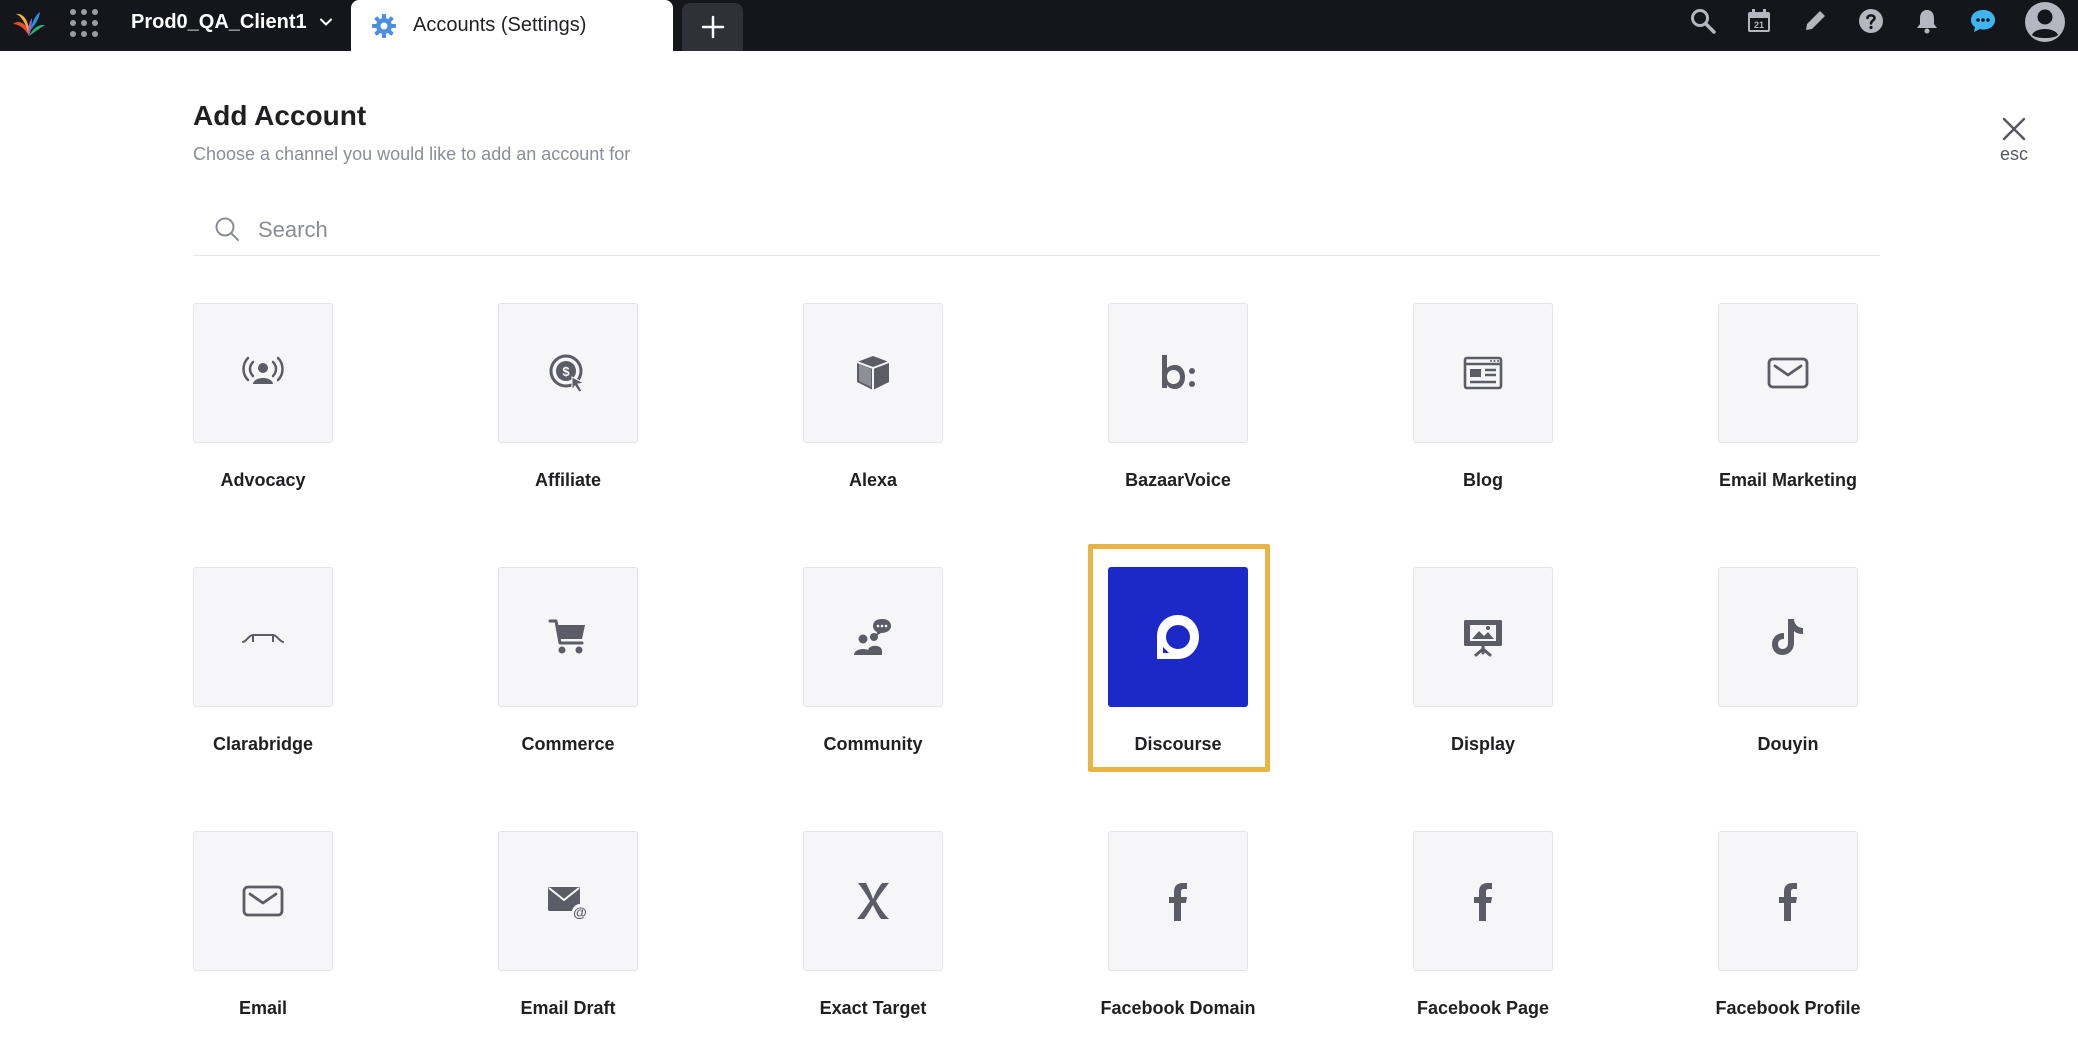 The width and height of the screenshot is (2078, 1048). I want to click on close-button: esc, so click(2014, 143).